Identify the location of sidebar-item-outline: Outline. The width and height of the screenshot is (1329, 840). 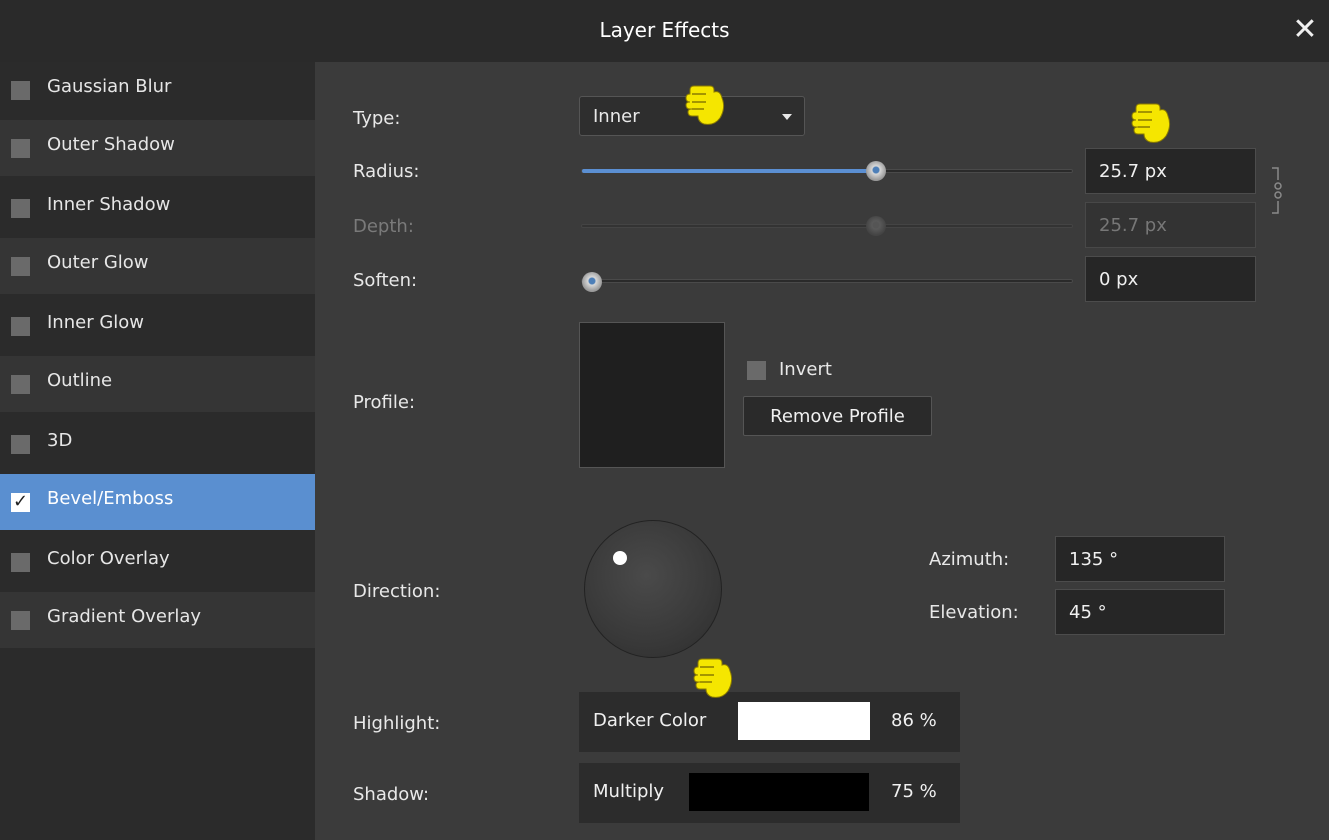
(157, 384).